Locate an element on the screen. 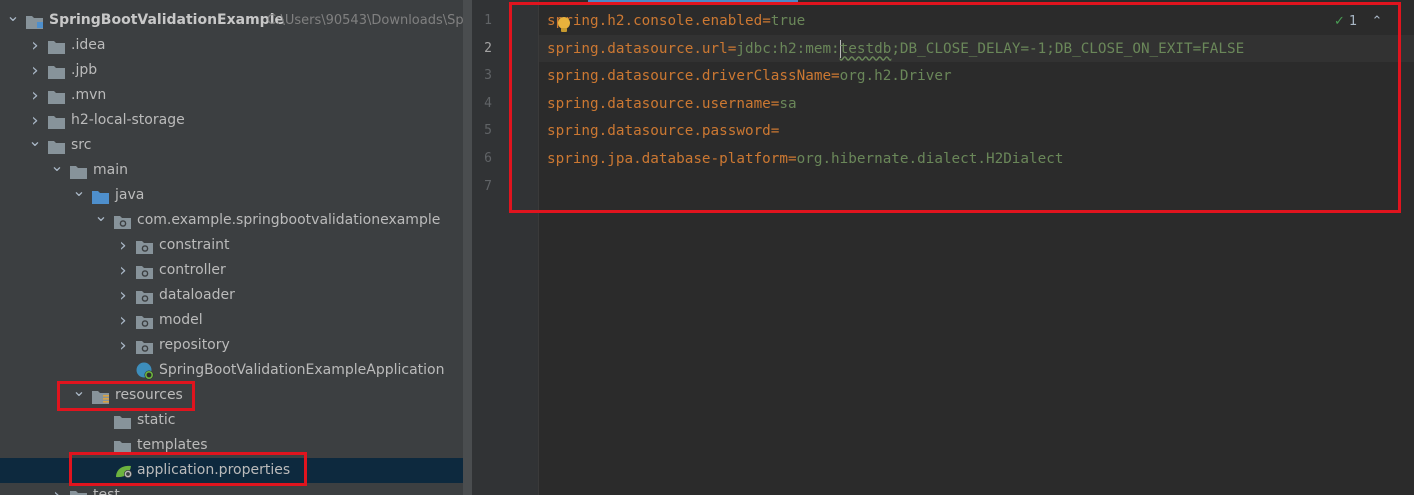  tree-item-label: SpringBootValidationExampleApplication is located at coordinates (302, 370).